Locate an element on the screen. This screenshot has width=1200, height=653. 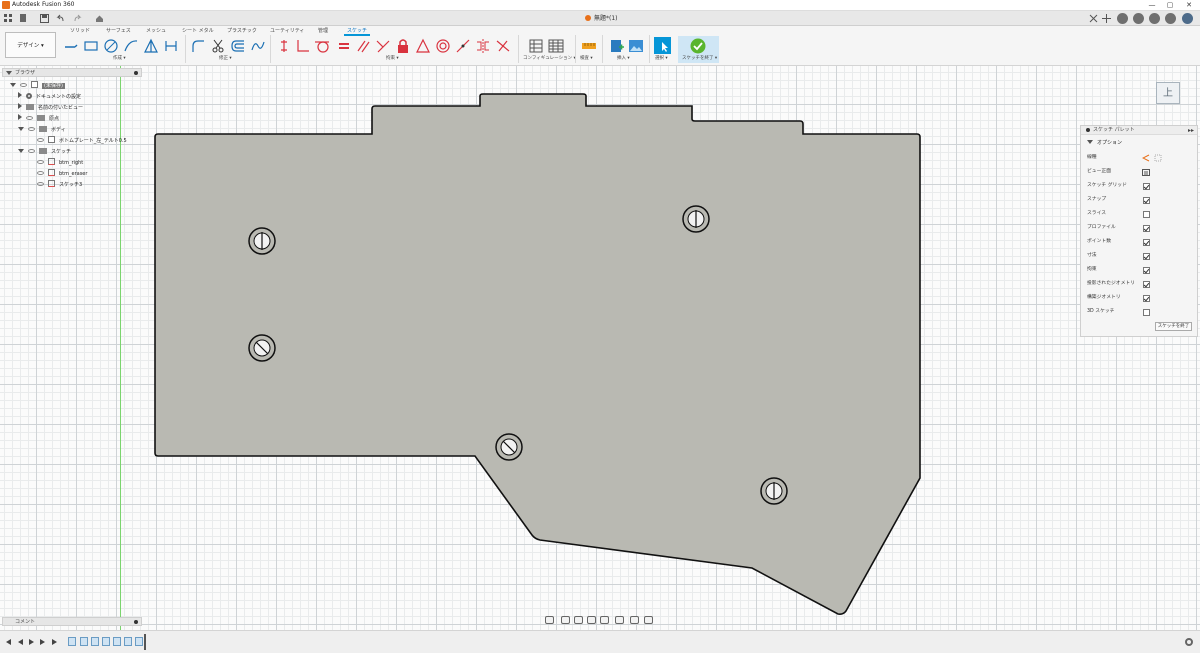
construction-geometry-checkbox is located at coordinates (1146, 298).